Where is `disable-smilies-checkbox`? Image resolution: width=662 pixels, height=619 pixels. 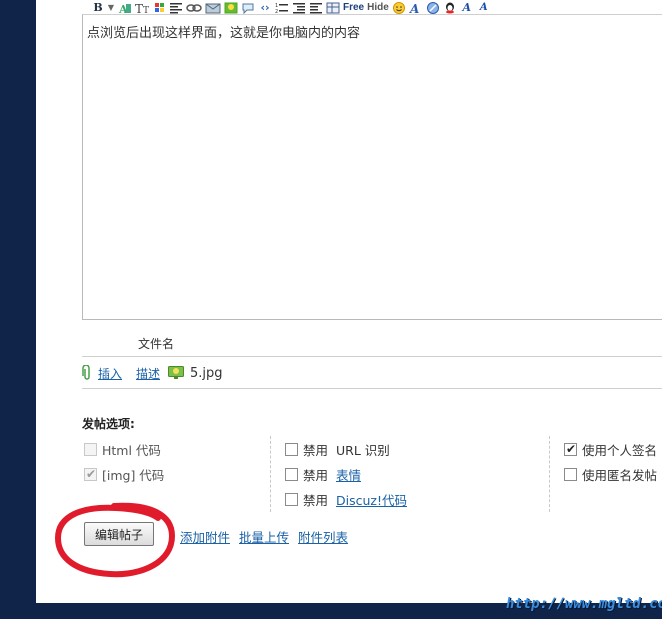 disable-smilies-checkbox is located at coordinates (291, 474).